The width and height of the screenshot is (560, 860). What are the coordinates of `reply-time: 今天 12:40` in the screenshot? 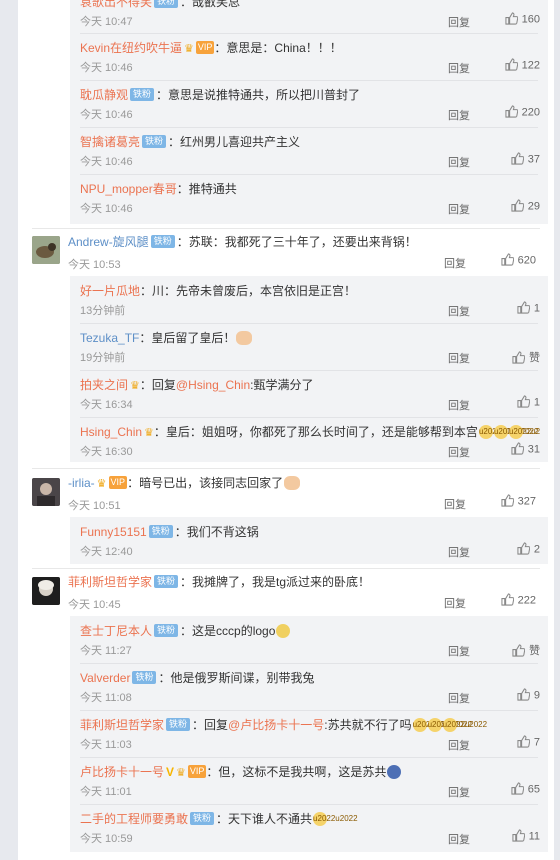 It's located at (106, 552).